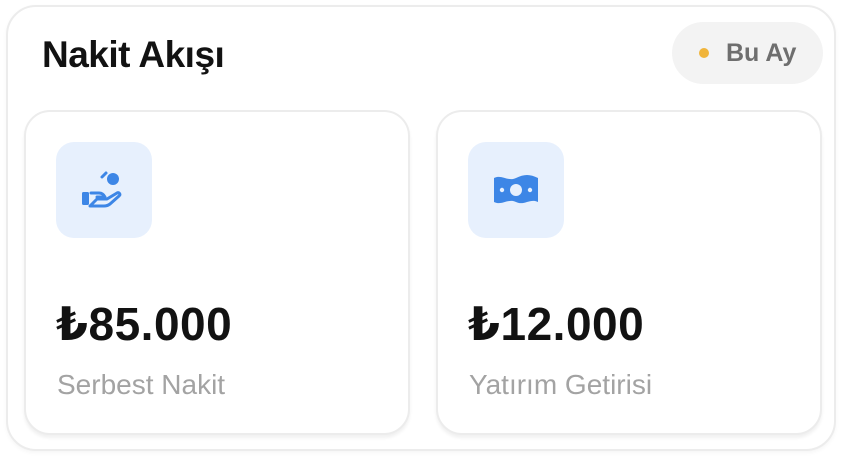 The width and height of the screenshot is (844, 460). Describe the element at coordinates (141, 384) in the screenshot. I see `free-cash-label: Serbest Nakit` at that location.